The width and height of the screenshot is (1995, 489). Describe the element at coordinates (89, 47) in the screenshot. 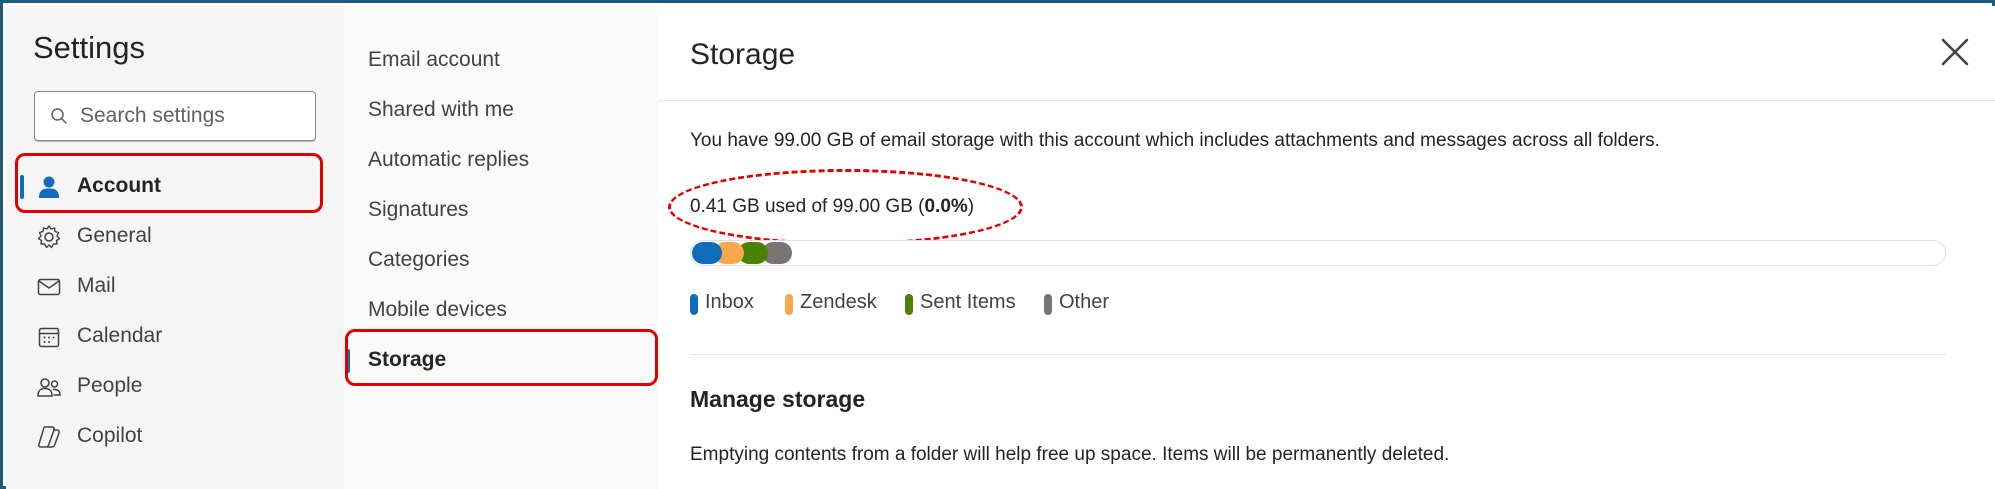

I see `settings-title: Settings` at that location.